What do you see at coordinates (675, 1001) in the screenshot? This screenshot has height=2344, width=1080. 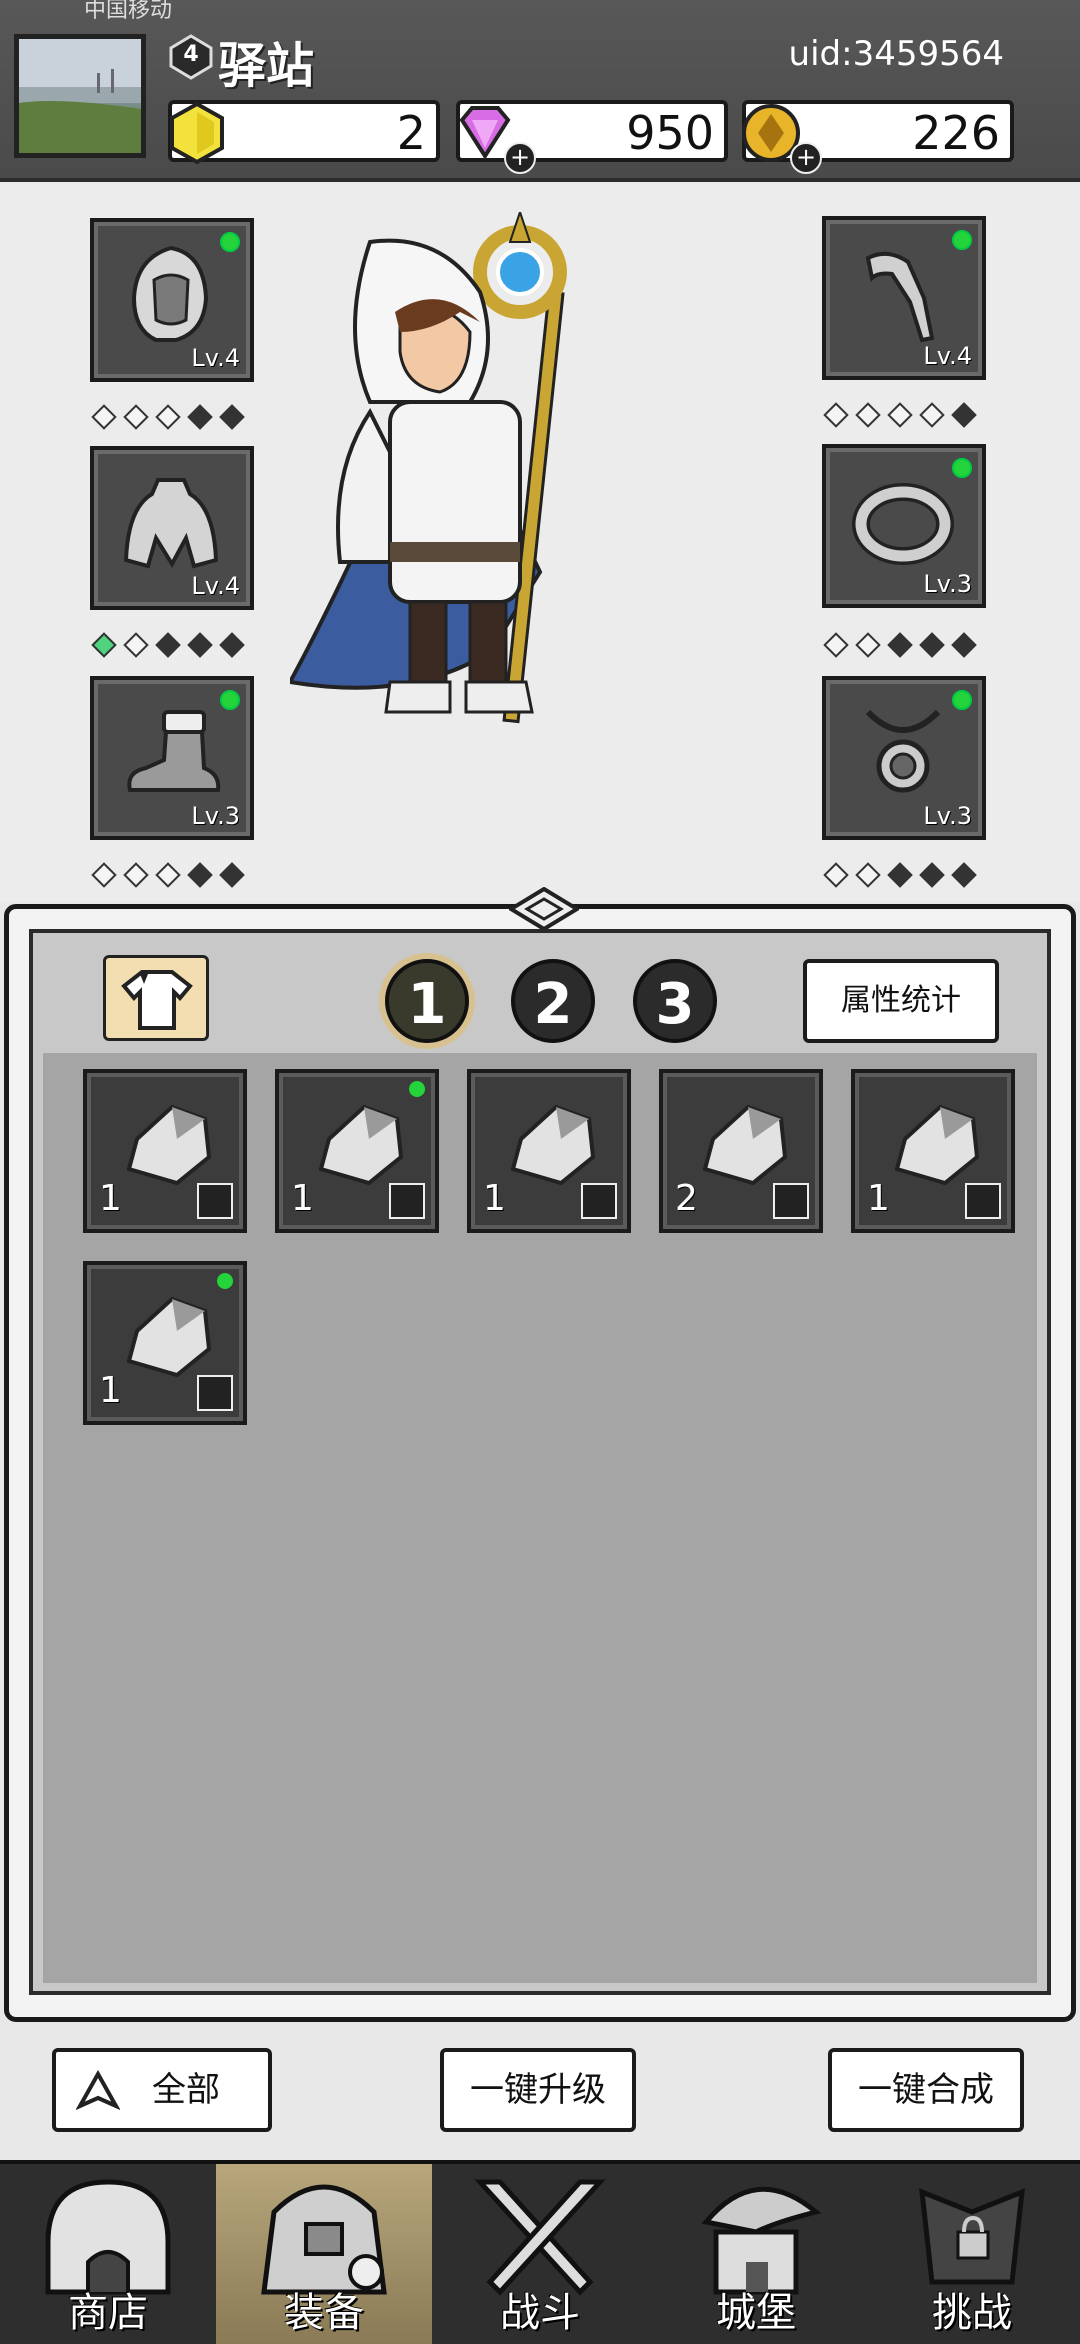 I see `page-tab-3: 3` at bounding box center [675, 1001].